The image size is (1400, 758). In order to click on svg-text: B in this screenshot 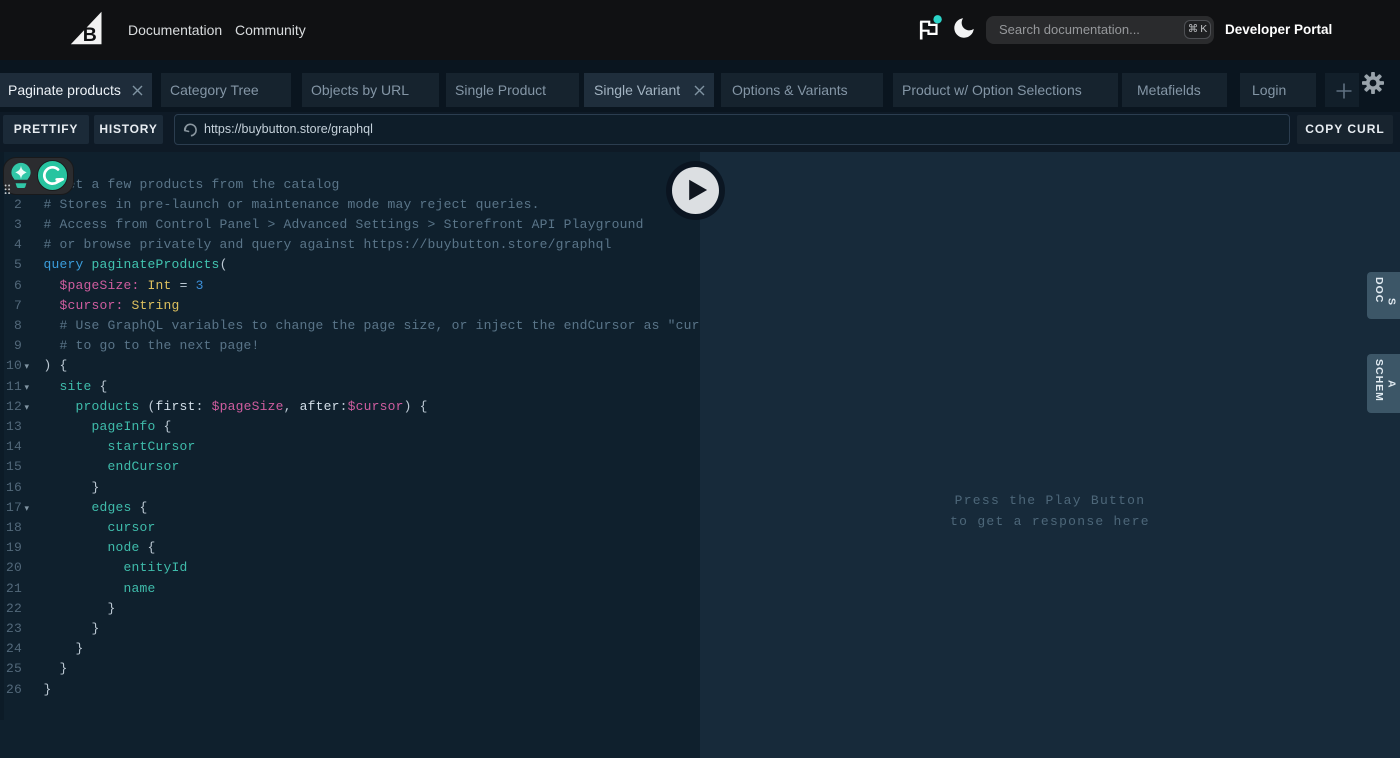, I will do `click(90, 35)`.